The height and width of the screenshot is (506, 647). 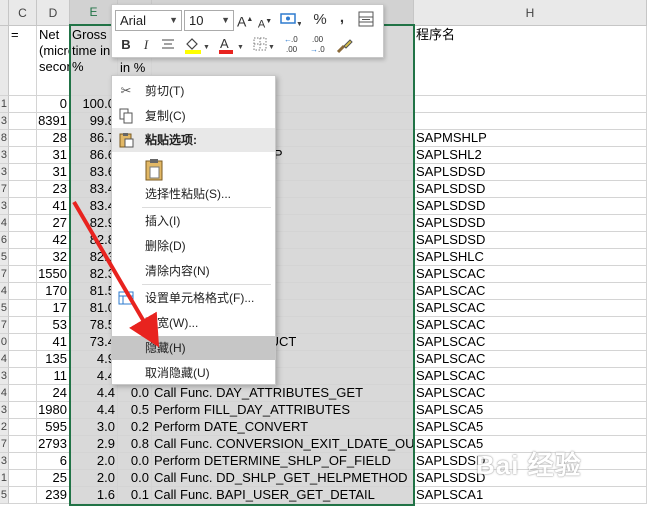 What do you see at coordinates (529, 465) in the screenshot?
I see `watermark: Bai 经验` at bounding box center [529, 465].